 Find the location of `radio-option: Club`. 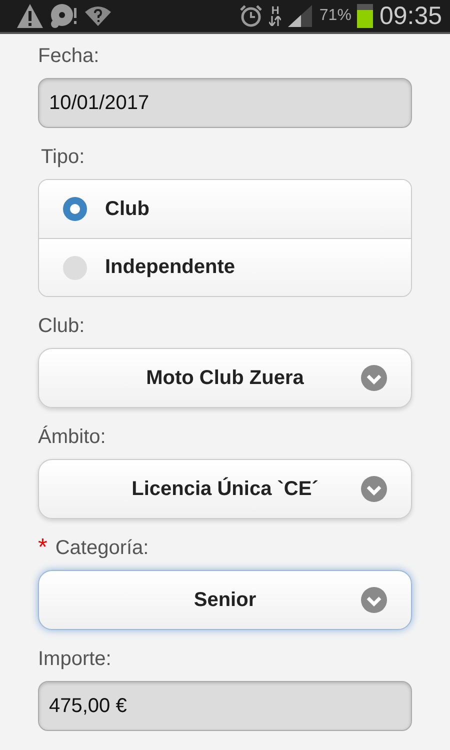

radio-option: Club is located at coordinates (225, 209).